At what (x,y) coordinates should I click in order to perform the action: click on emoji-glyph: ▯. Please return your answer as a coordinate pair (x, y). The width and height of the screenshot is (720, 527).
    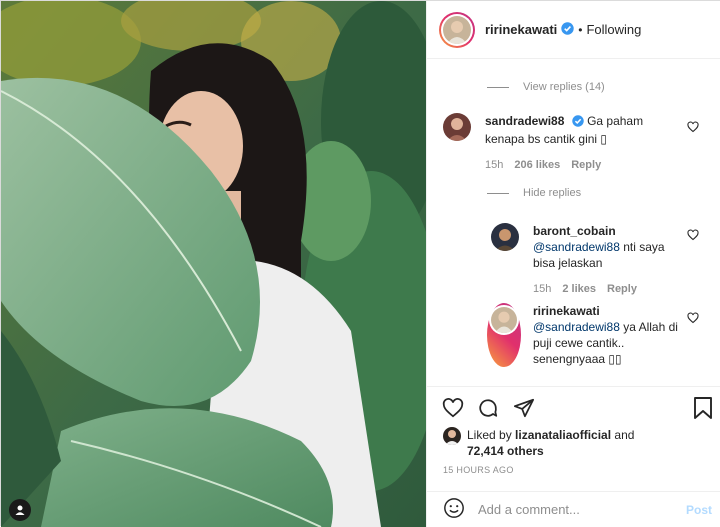
    Looking at the image, I should click on (604, 139).